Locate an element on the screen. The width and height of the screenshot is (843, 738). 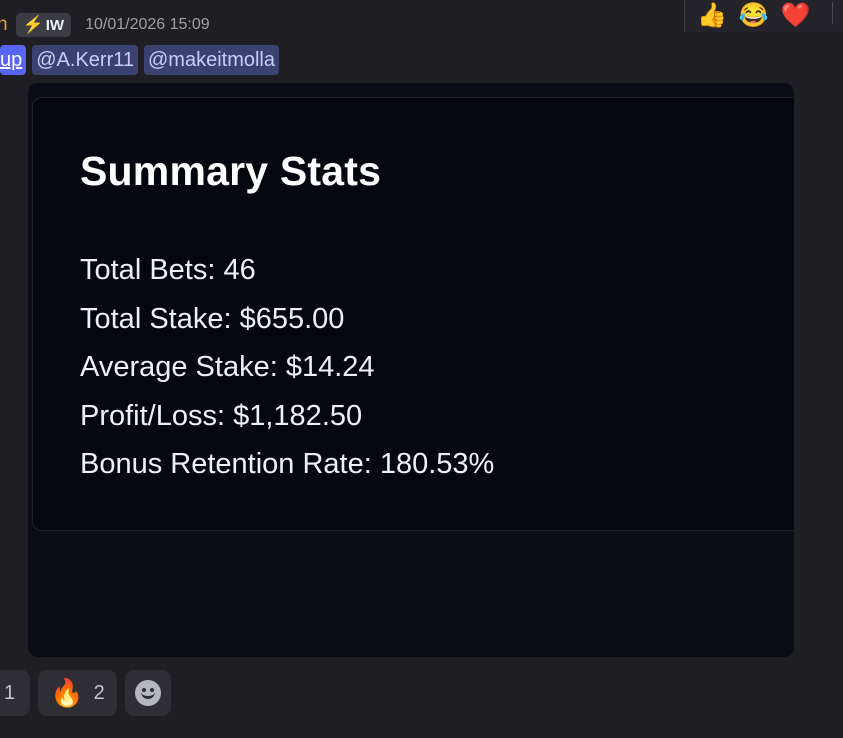
red-heart-icon: ❤️ is located at coordinates (796, 16).